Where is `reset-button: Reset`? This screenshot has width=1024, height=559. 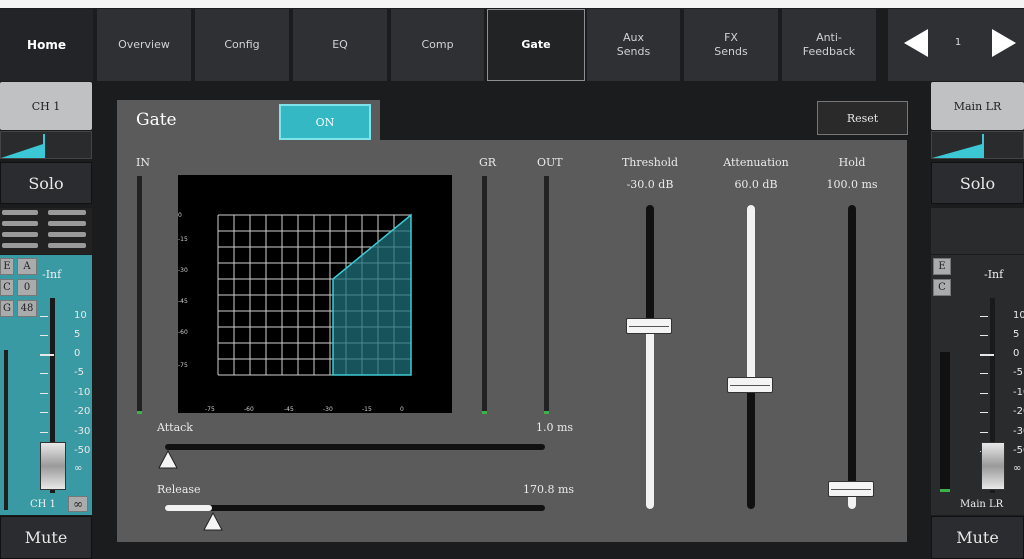
reset-button: Reset is located at coordinates (862, 118).